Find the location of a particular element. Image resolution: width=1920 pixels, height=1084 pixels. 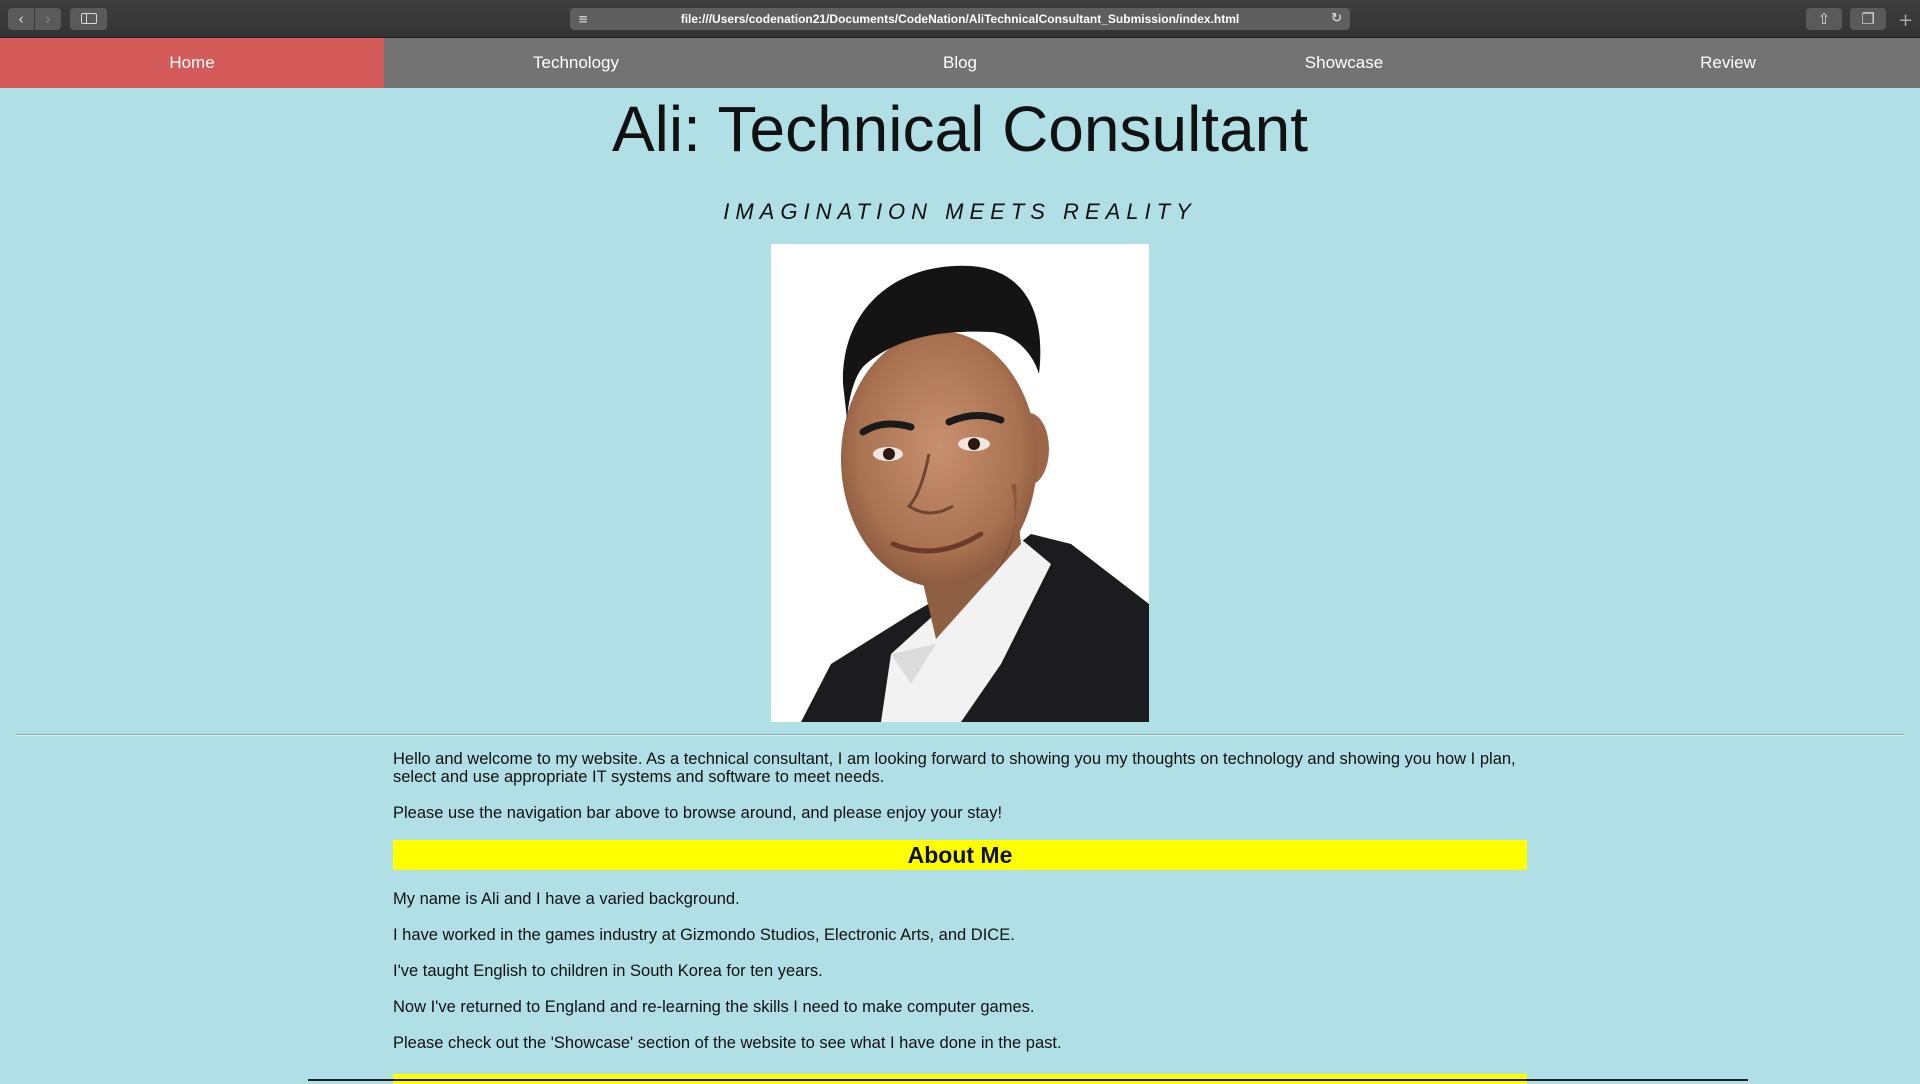

tabs-overview-button: ❐ is located at coordinates (1868, 19).